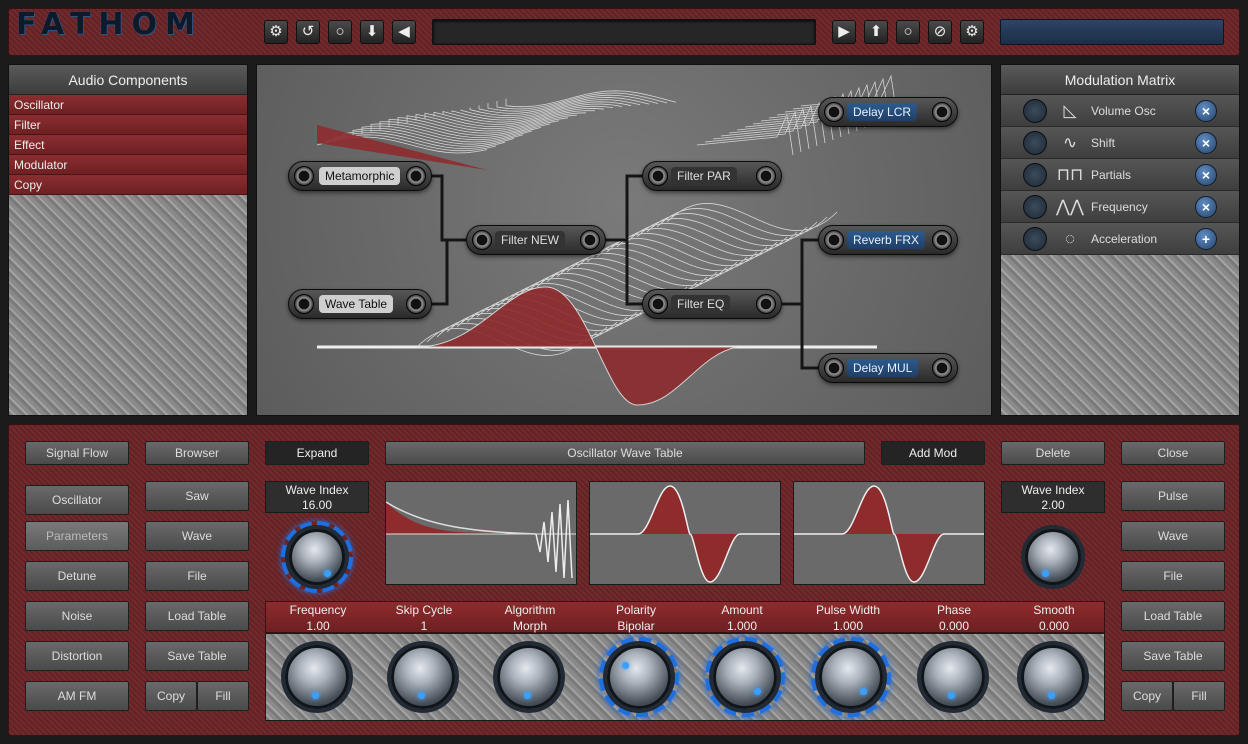 The height and width of the screenshot is (744, 1248). I want to click on node-reverb-frx: Reverb FRX, so click(888, 240).